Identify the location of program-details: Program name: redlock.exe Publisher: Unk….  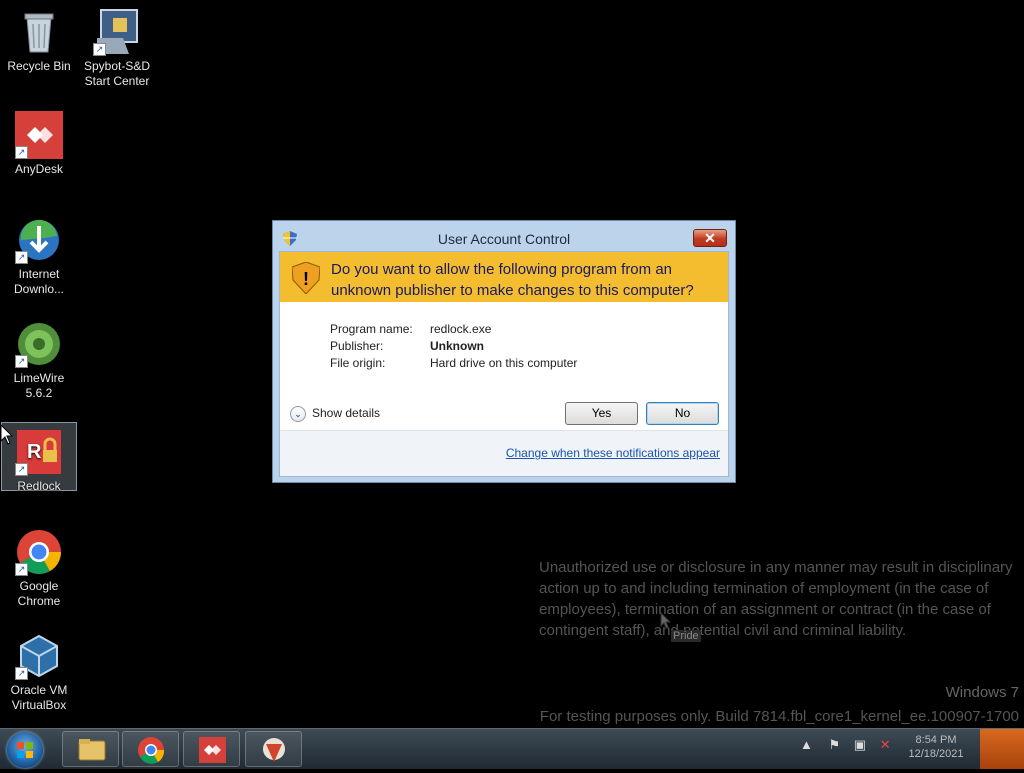
(504, 347).